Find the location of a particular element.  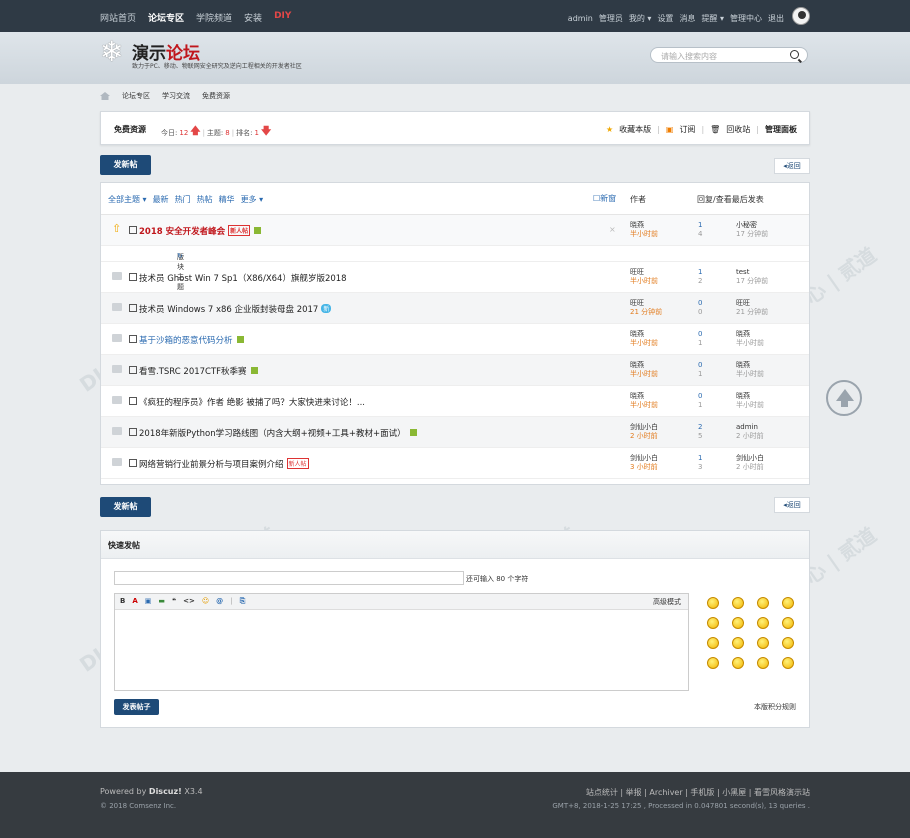

refresh-icon: ↻ is located at coordinates (180, 256).